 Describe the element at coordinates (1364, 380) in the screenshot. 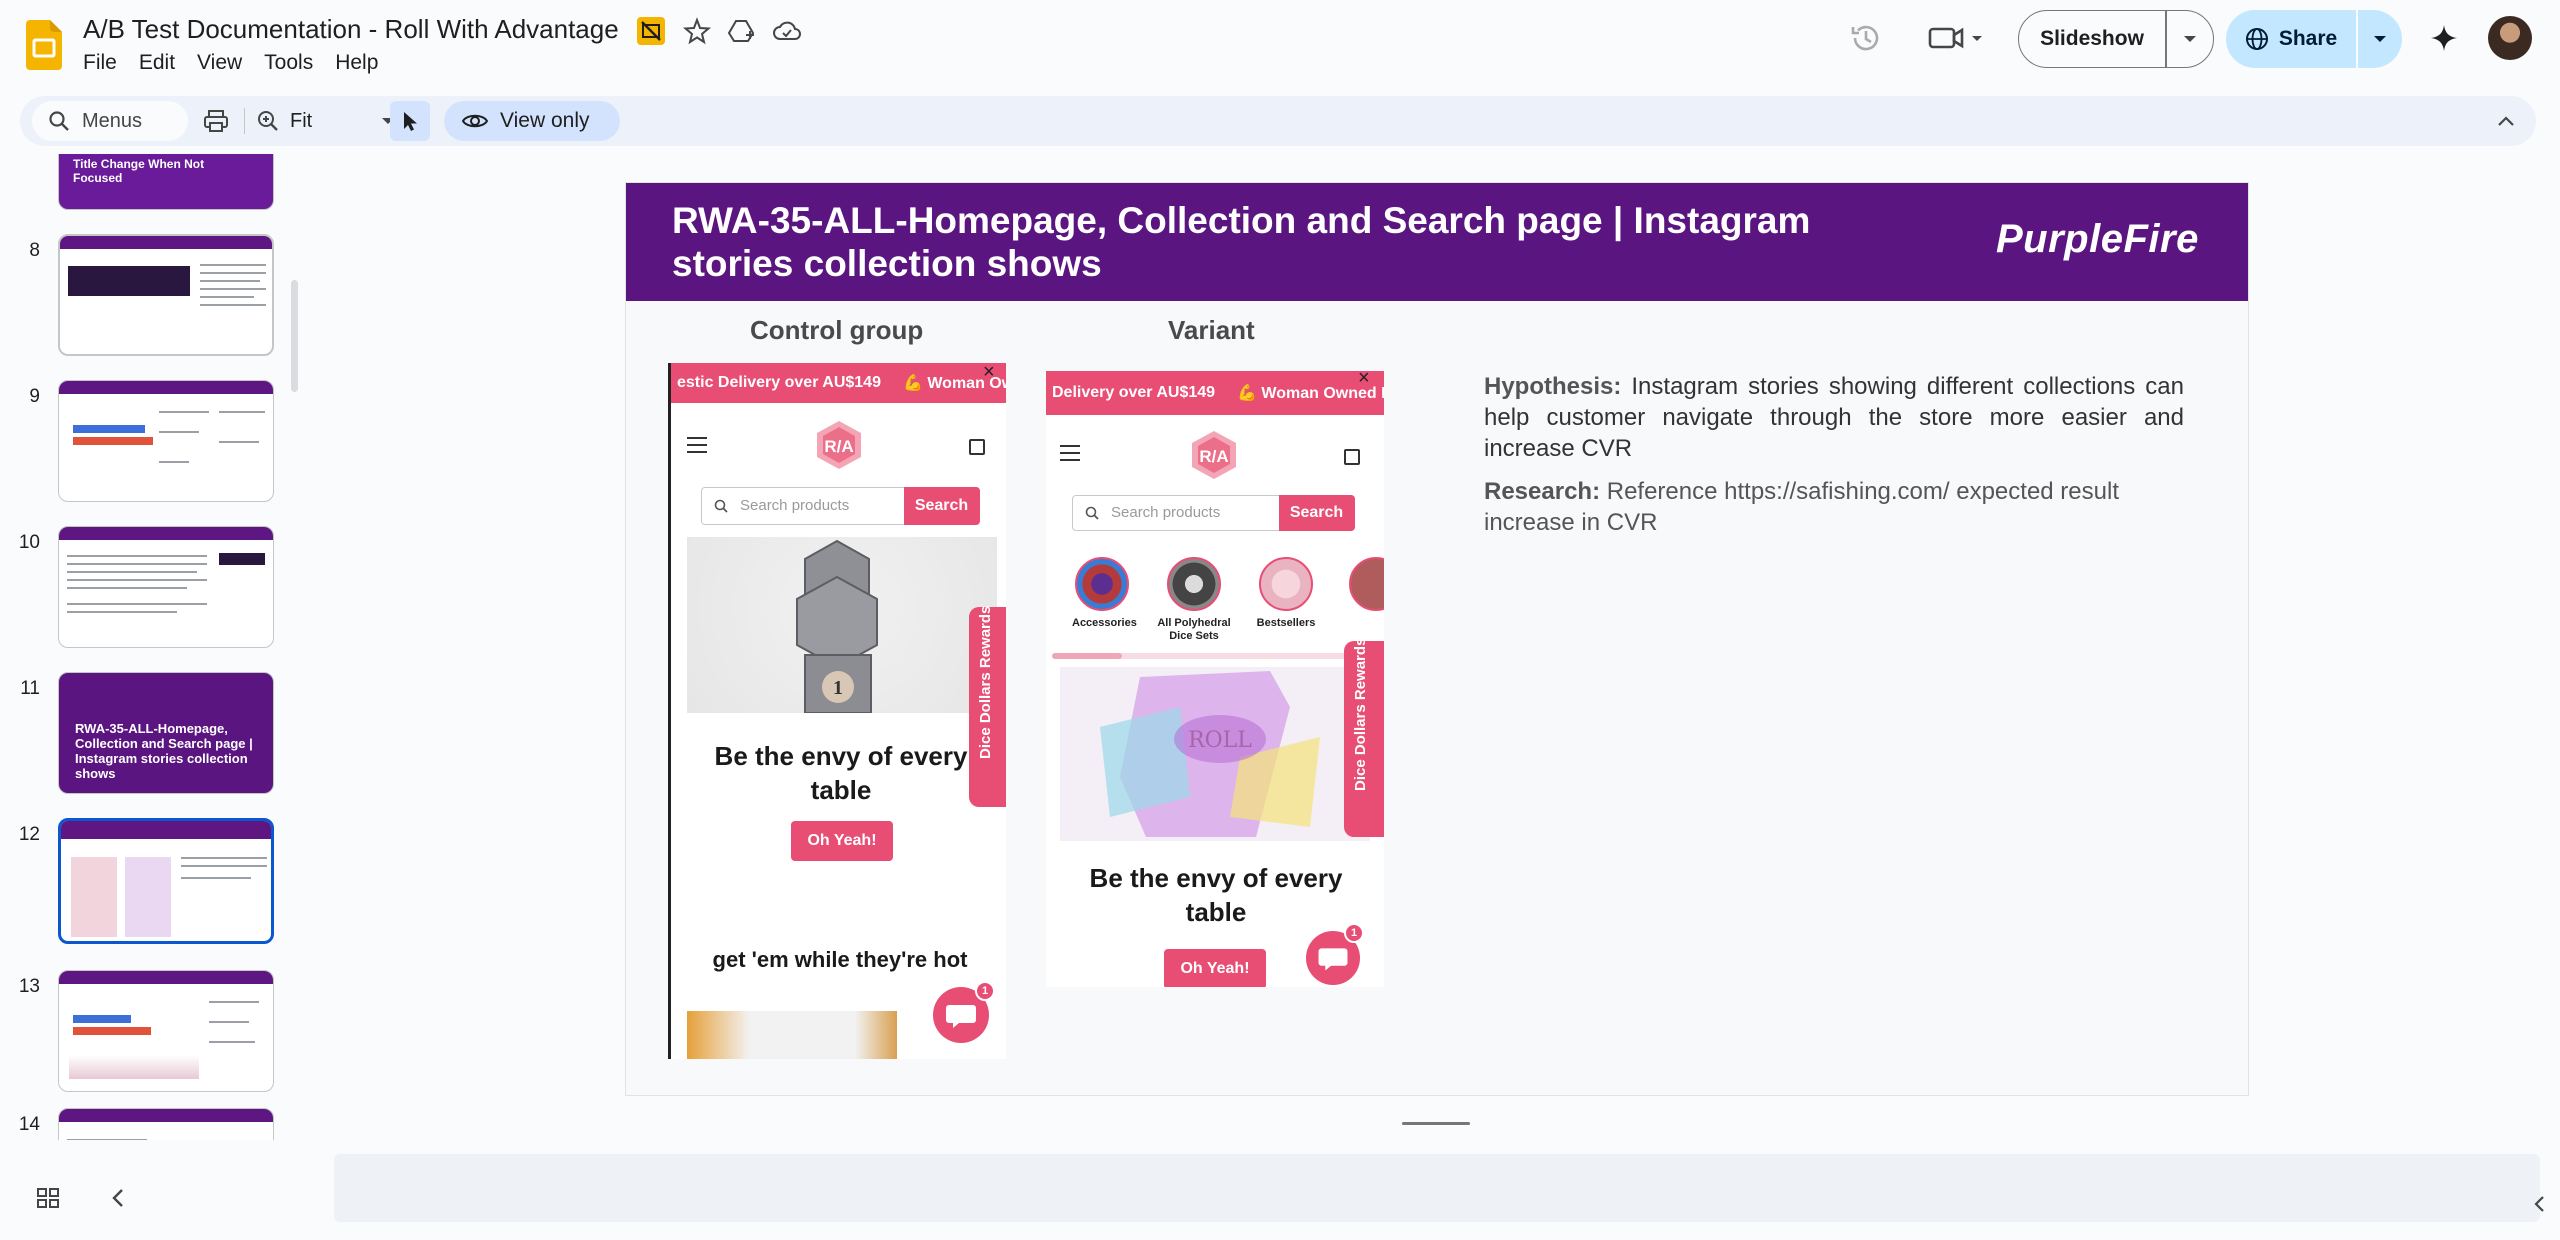

I see `close-icon: ×` at that location.